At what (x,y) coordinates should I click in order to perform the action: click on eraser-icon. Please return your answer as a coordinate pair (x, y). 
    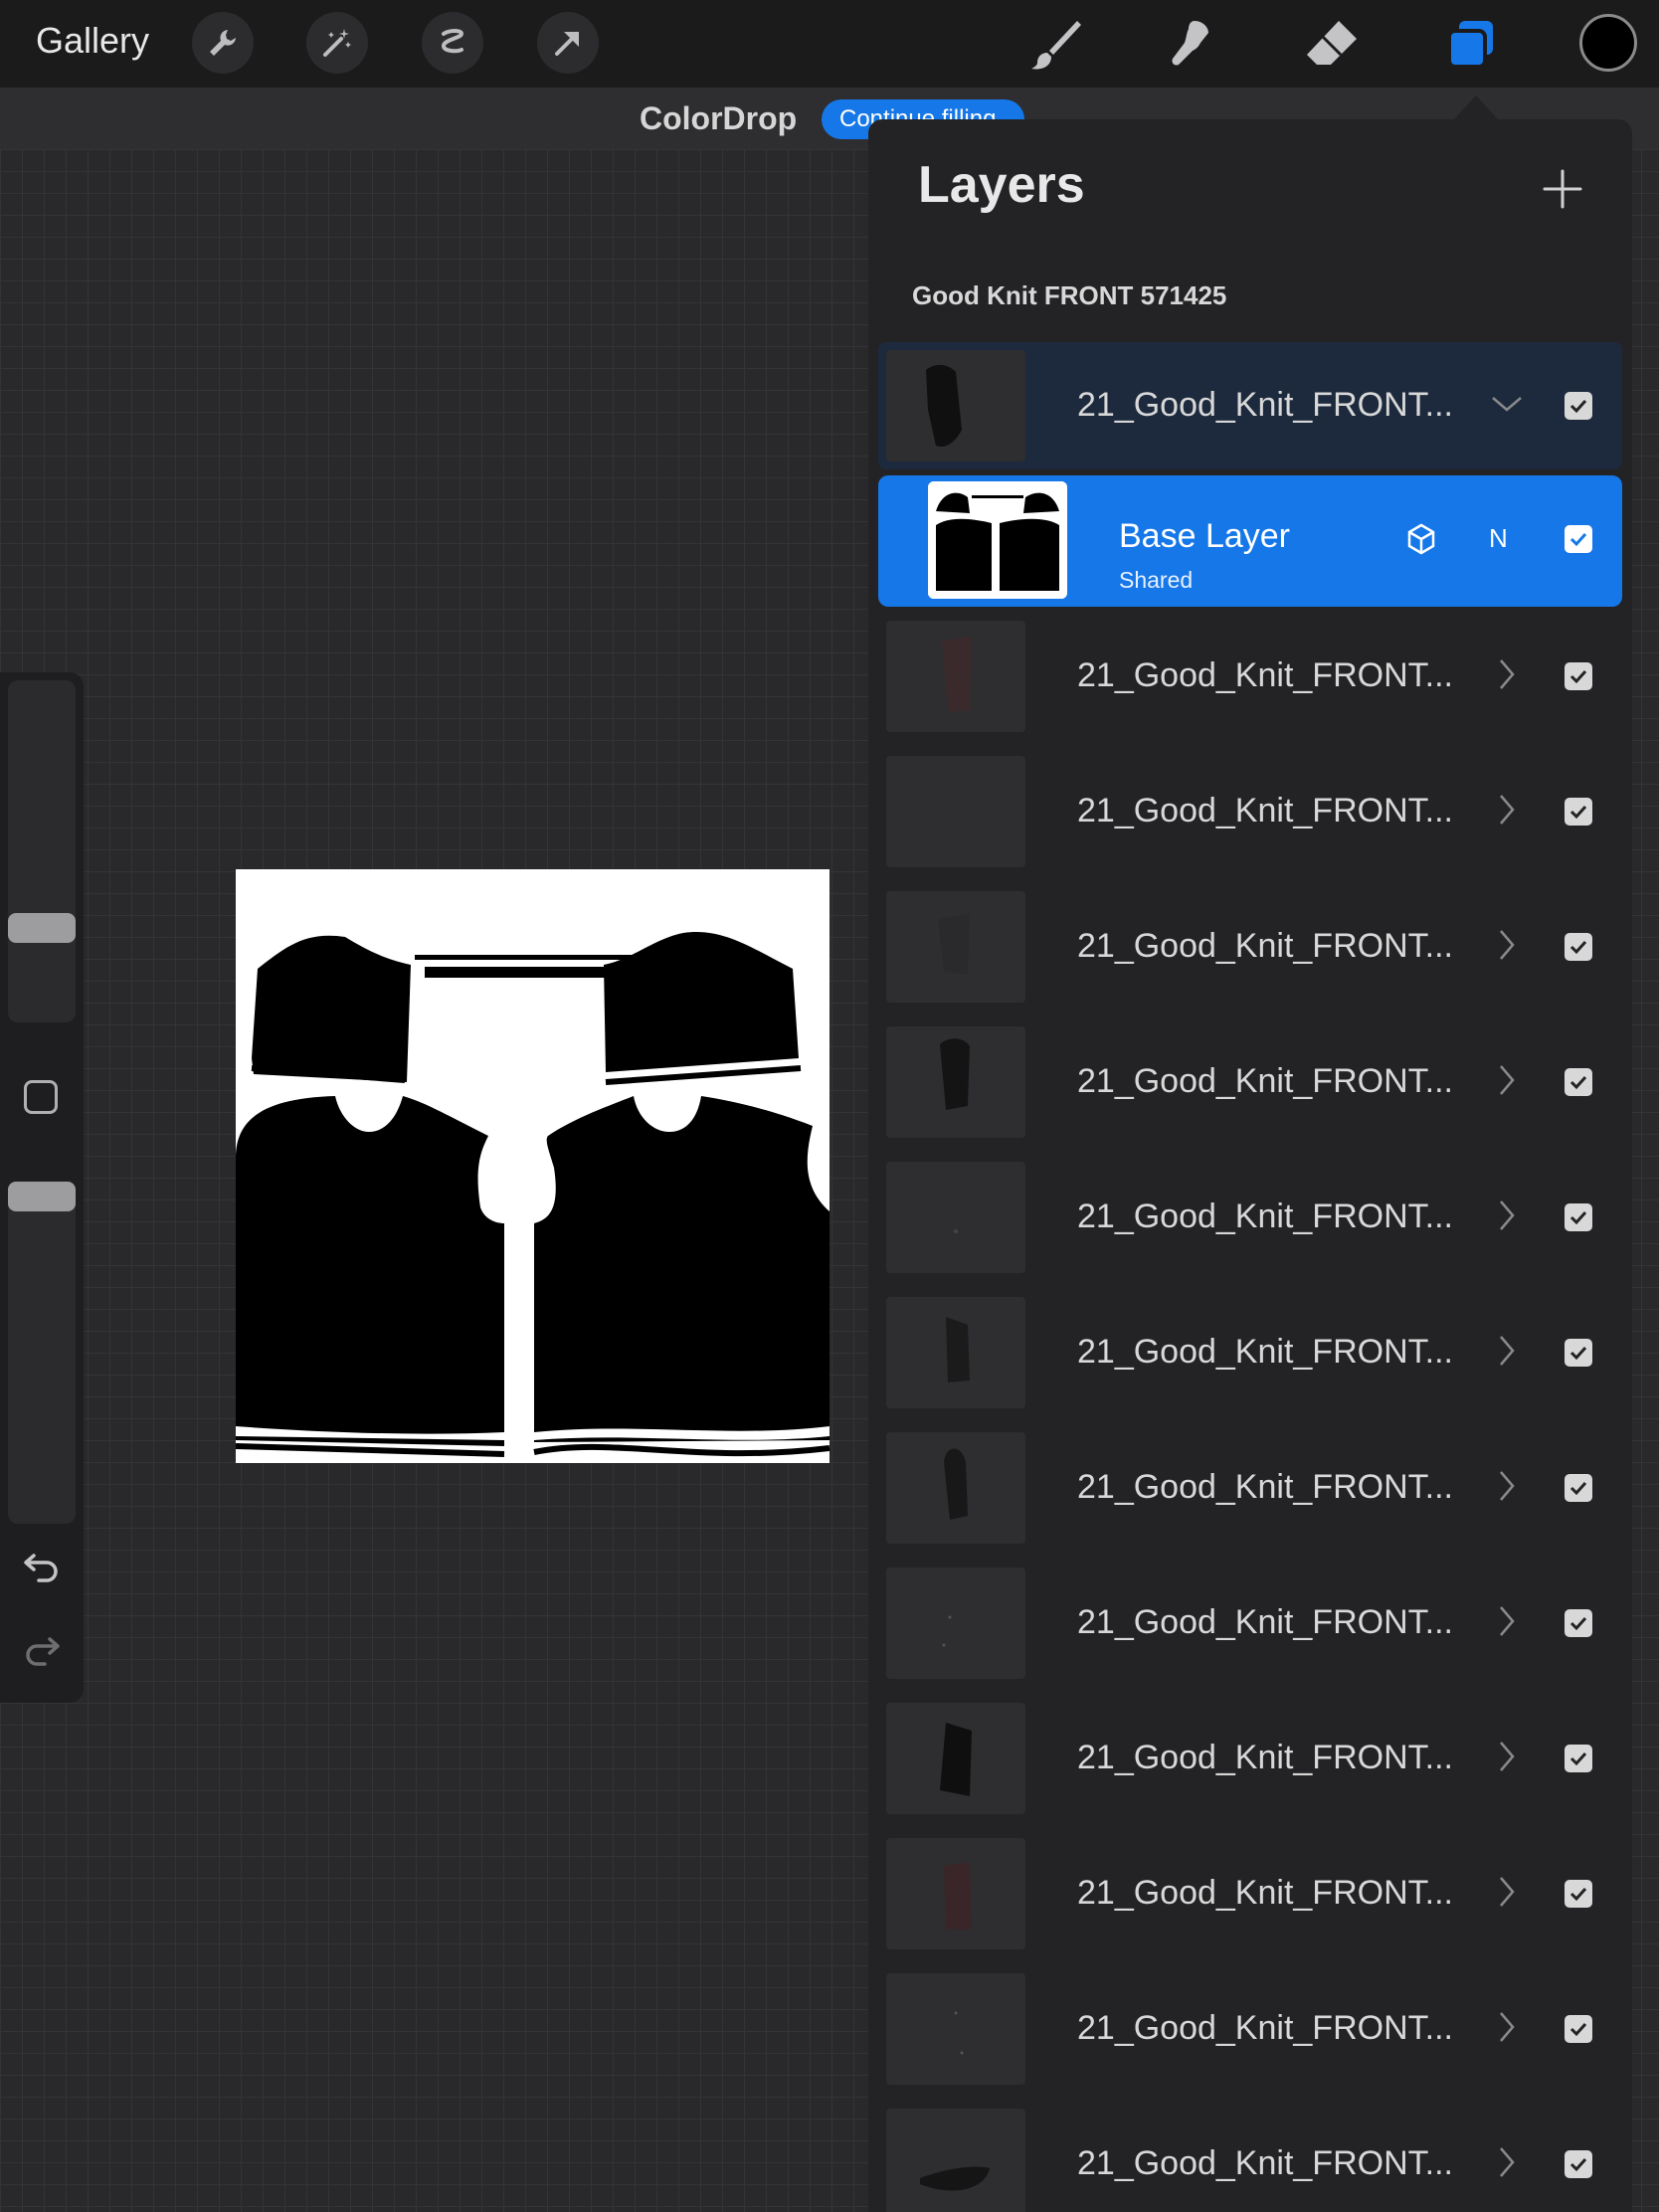
    Looking at the image, I should click on (1332, 45).